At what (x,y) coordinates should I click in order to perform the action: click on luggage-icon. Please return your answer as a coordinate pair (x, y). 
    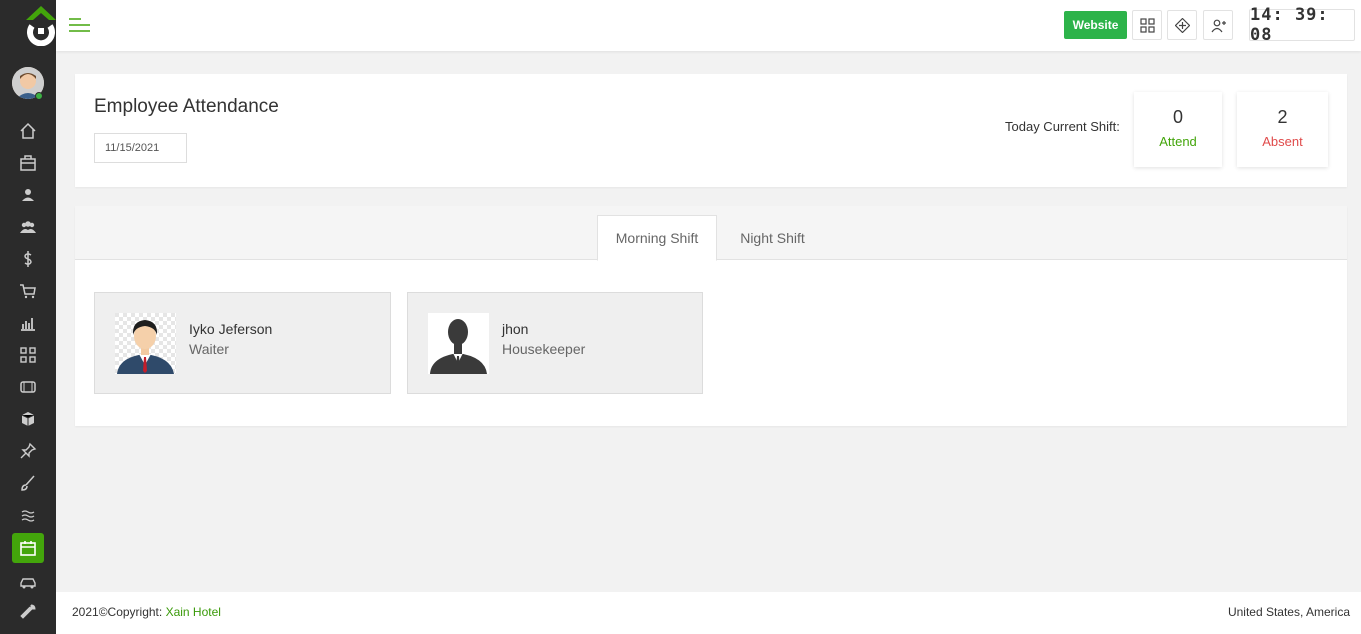
    Looking at the image, I should click on (28, 163).